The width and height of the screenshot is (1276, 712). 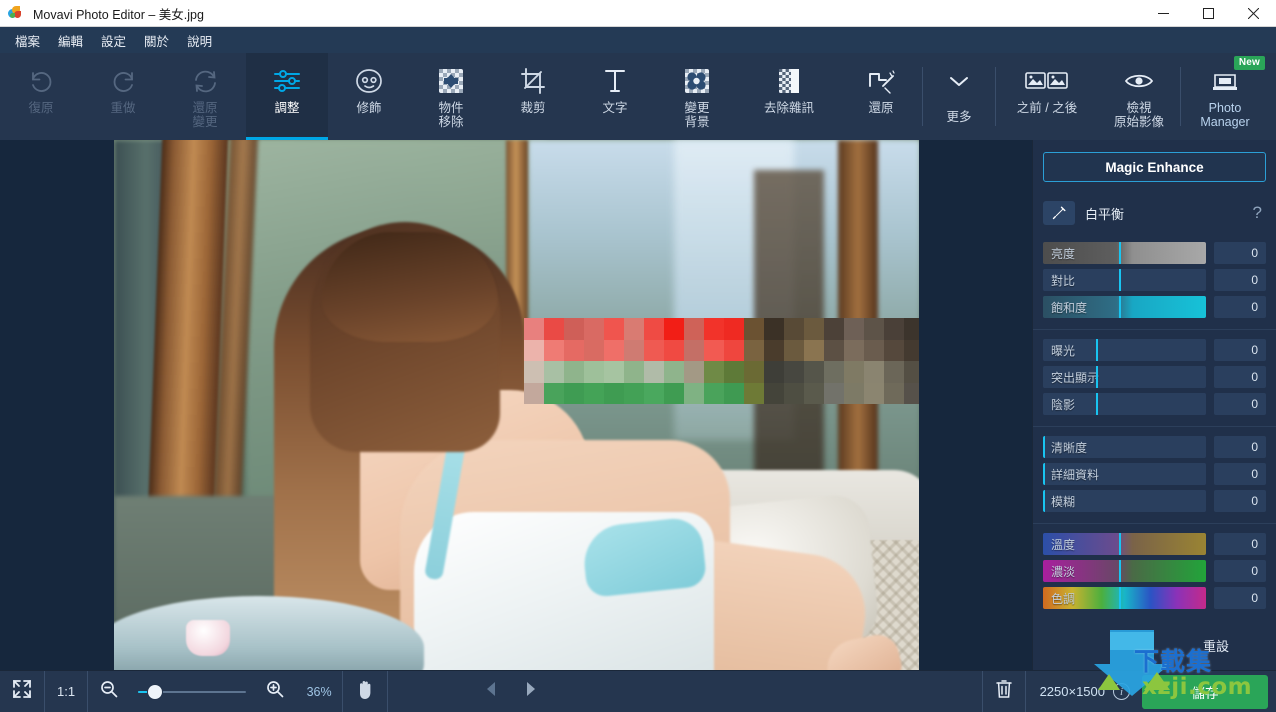 What do you see at coordinates (27, 40) in the screenshot?
I see `menu-item-file: 檔案` at bounding box center [27, 40].